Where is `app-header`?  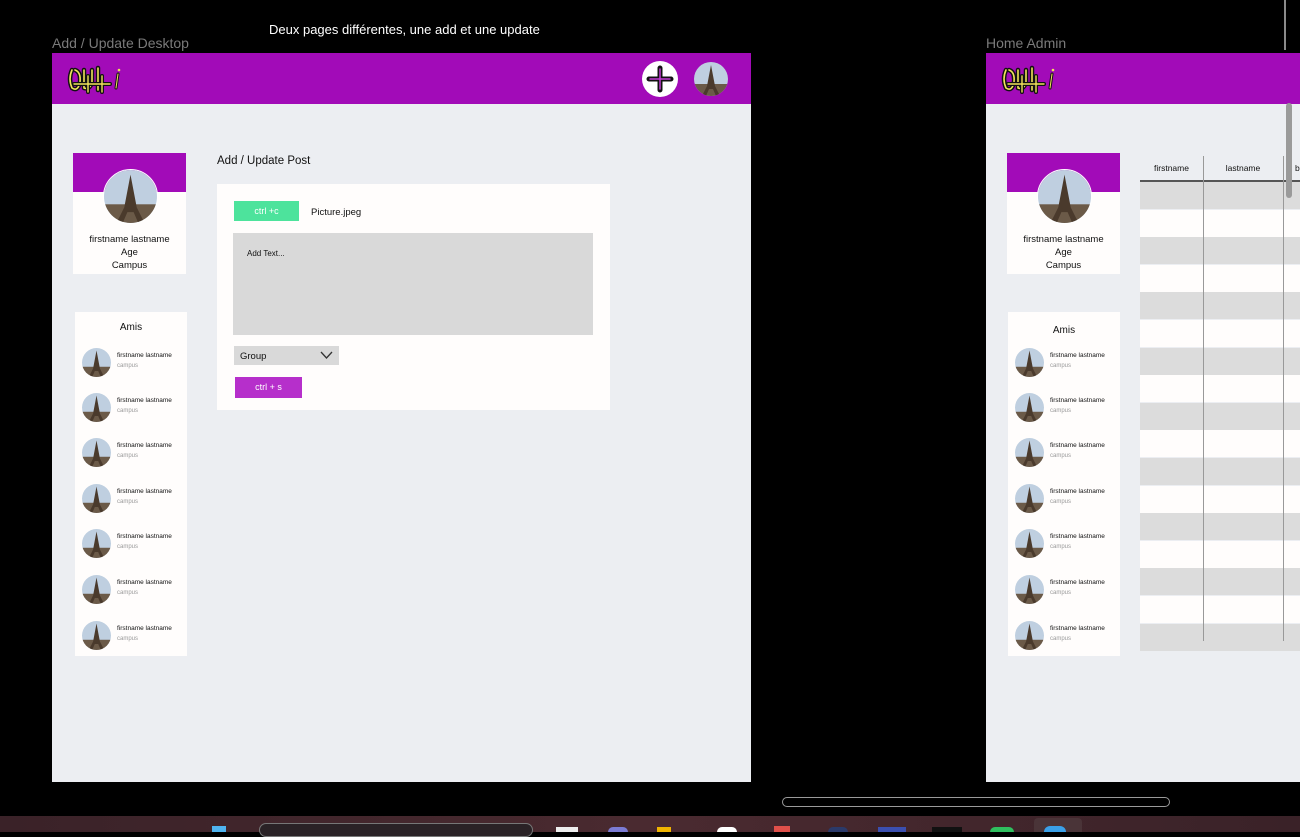 app-header is located at coordinates (1143, 78).